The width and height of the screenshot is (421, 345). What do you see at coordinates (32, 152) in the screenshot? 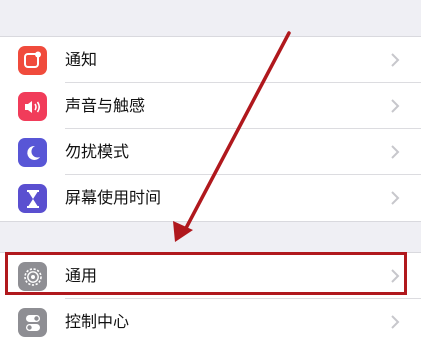
I see `moon-icon` at bounding box center [32, 152].